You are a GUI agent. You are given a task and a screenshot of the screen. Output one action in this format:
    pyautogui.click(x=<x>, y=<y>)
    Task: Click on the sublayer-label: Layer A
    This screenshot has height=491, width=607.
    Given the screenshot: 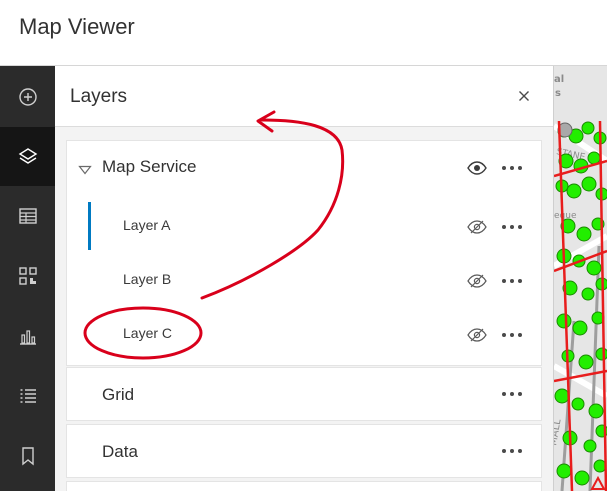 What is the action you would take?
    pyautogui.click(x=147, y=225)
    